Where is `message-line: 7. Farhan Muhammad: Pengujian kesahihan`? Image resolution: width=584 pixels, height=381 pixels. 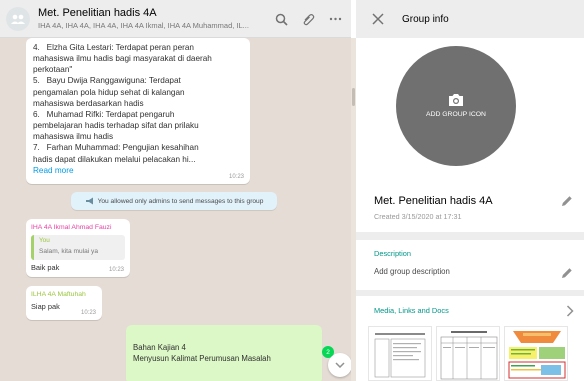 message-line: 7. Farhan Muhammad: Pengujian kesahihan is located at coordinates (116, 148).